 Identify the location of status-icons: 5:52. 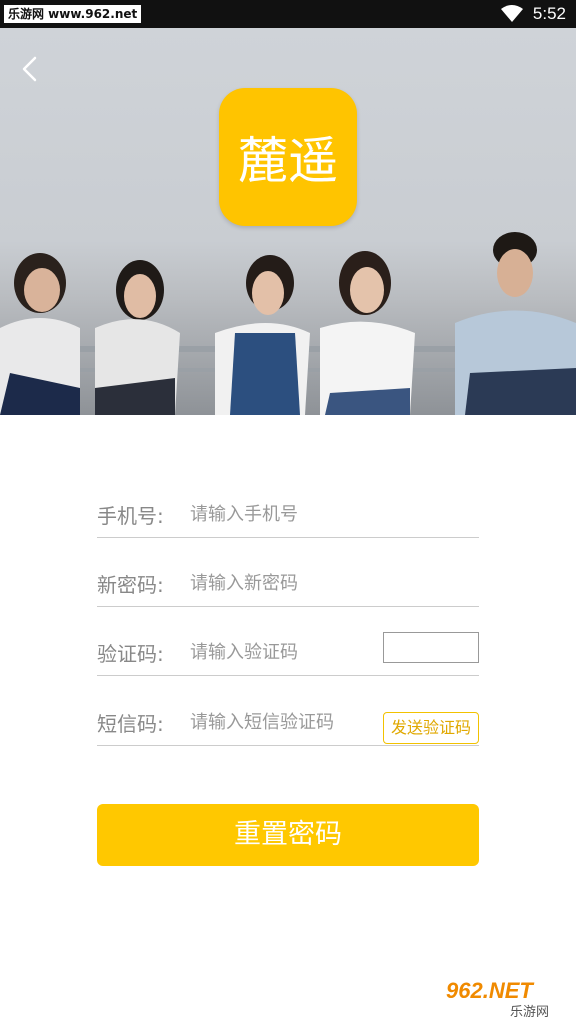
(533, 14).